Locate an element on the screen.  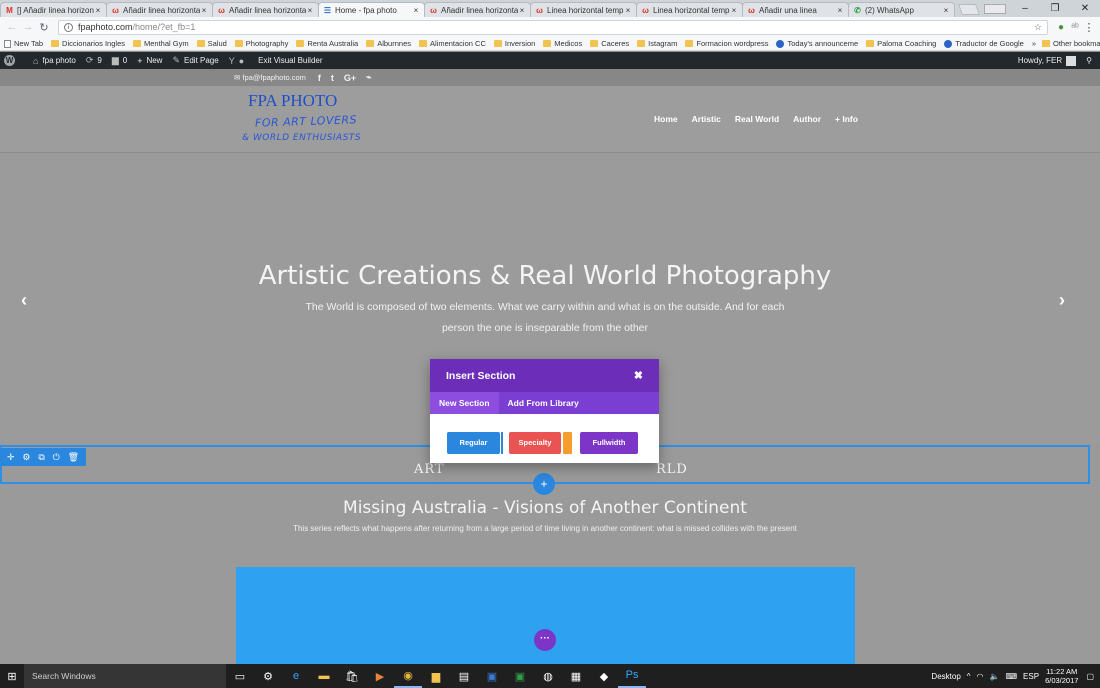
nav-artistic: Artistic is located at coordinates (706, 119).